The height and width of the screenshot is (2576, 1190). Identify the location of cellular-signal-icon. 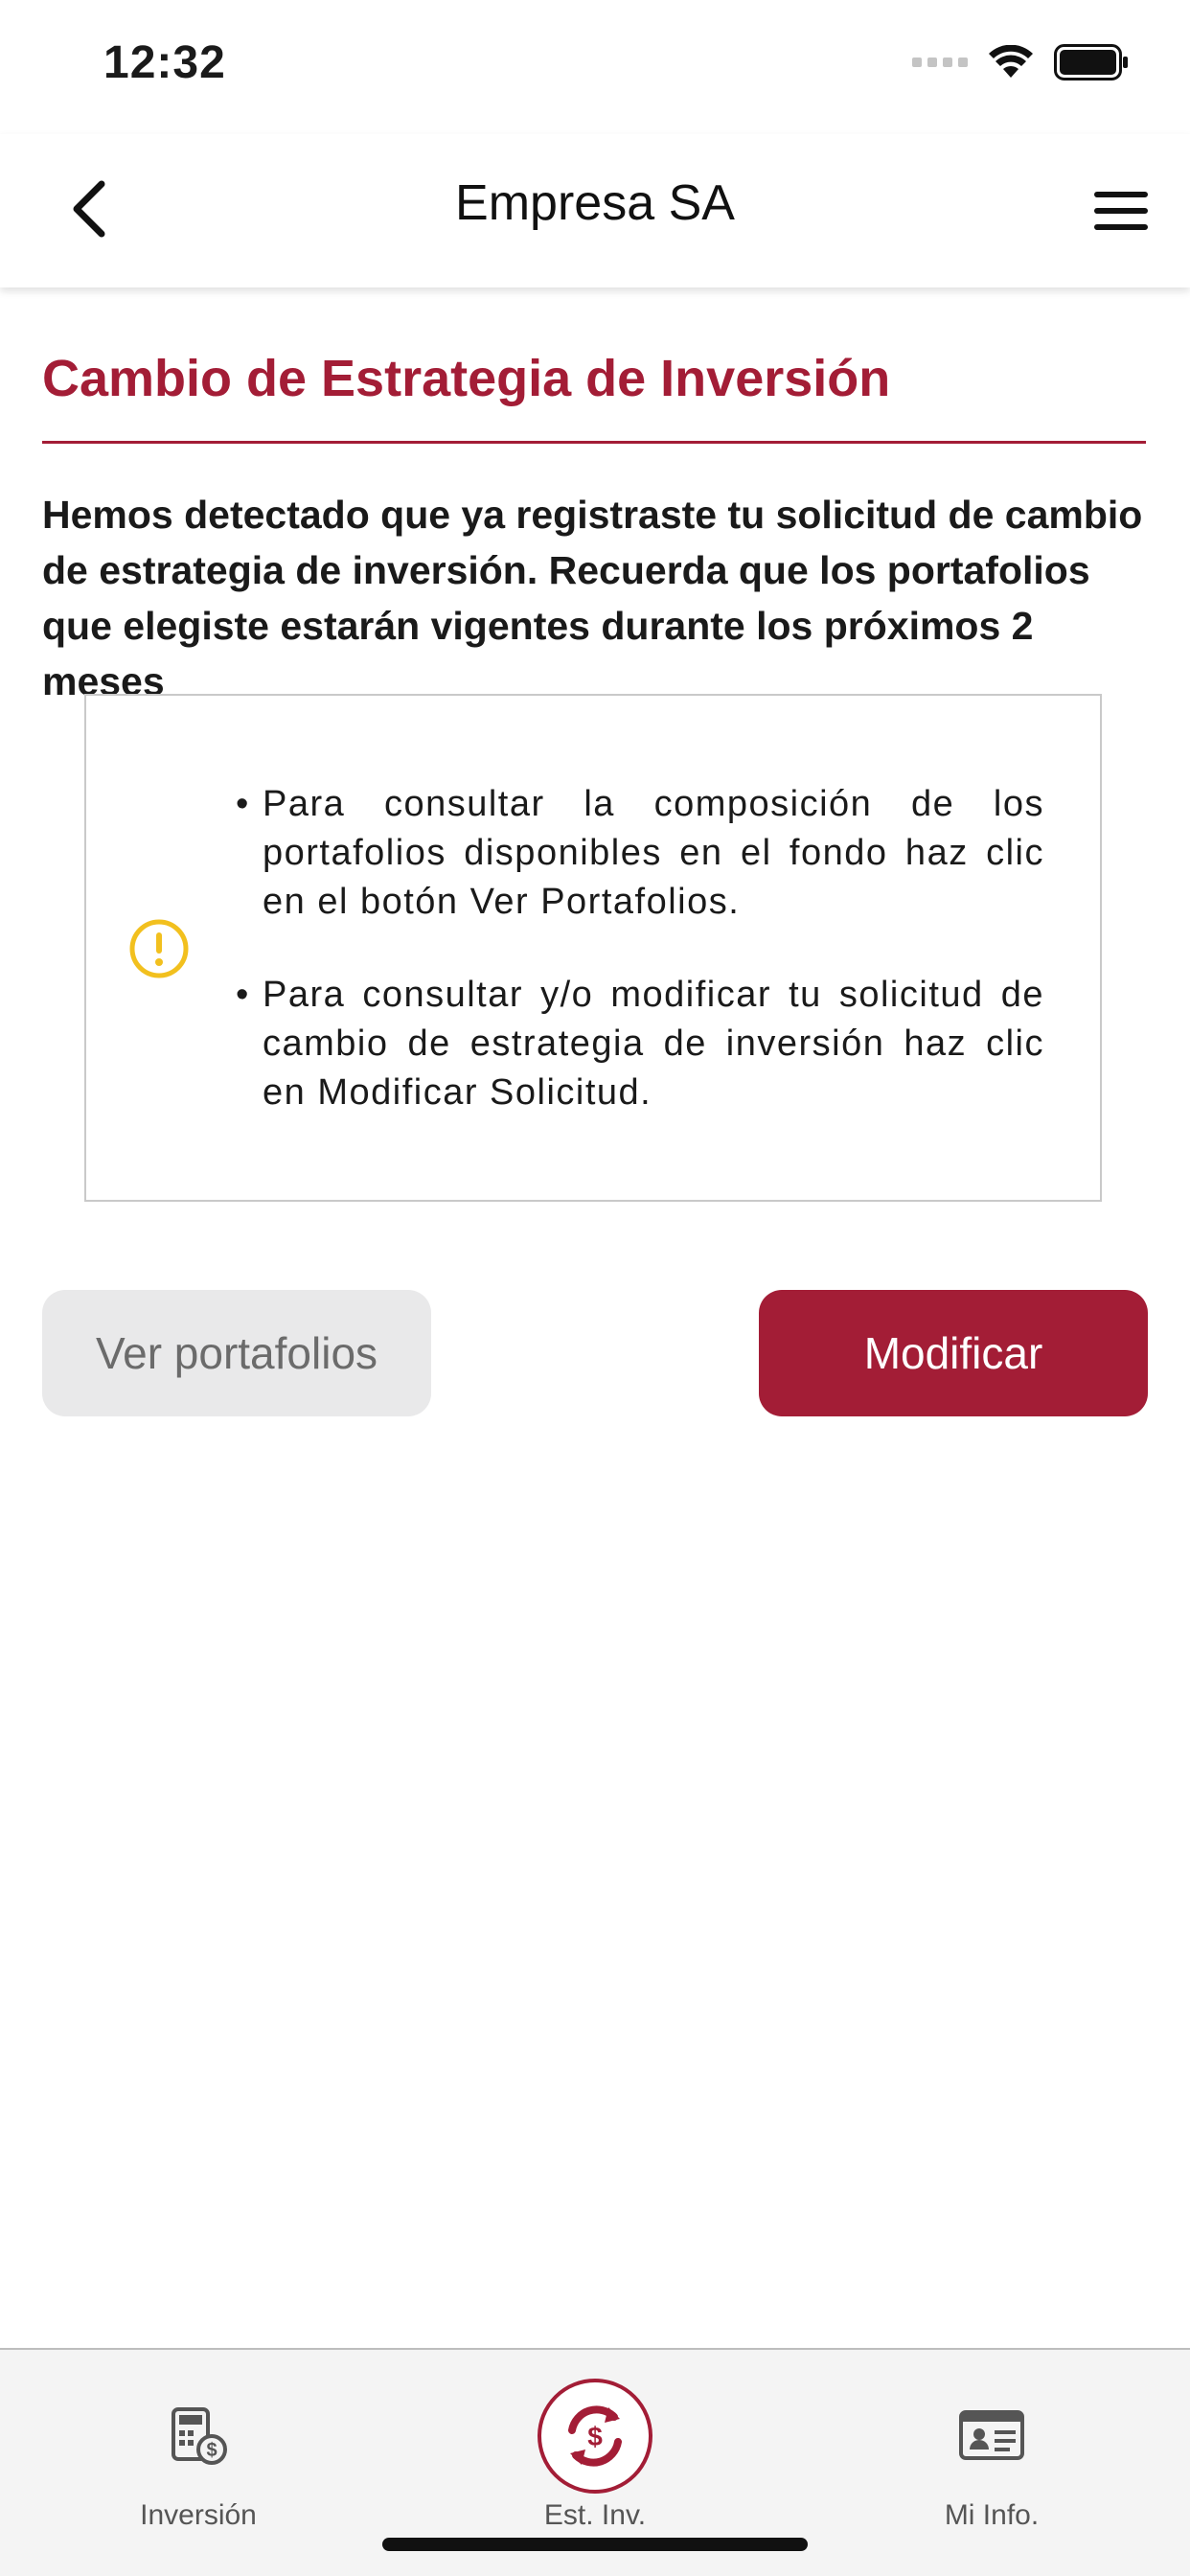
(940, 63).